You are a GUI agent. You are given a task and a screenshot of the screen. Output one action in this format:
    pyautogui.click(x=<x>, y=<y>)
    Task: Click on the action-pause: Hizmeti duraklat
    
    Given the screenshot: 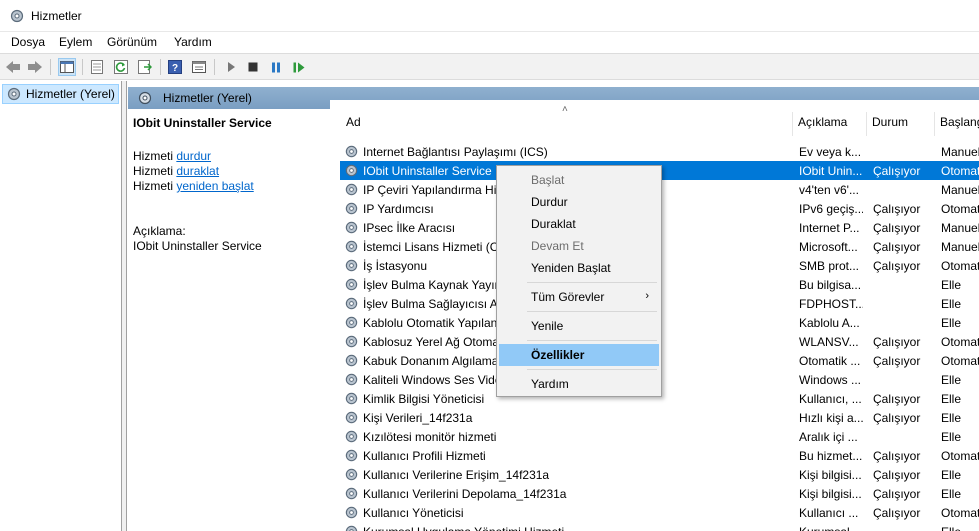 What is the action you would take?
    pyautogui.click(x=176, y=171)
    